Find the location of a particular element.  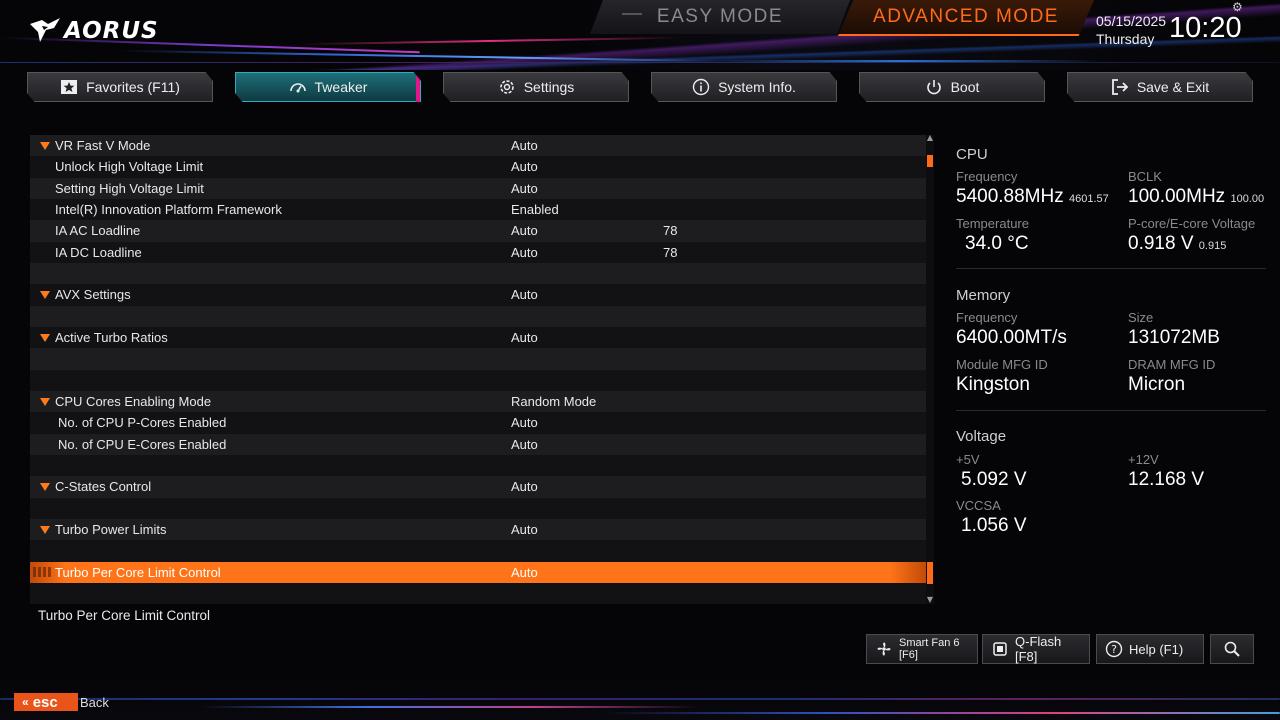

power-icon is located at coordinates (934, 87).